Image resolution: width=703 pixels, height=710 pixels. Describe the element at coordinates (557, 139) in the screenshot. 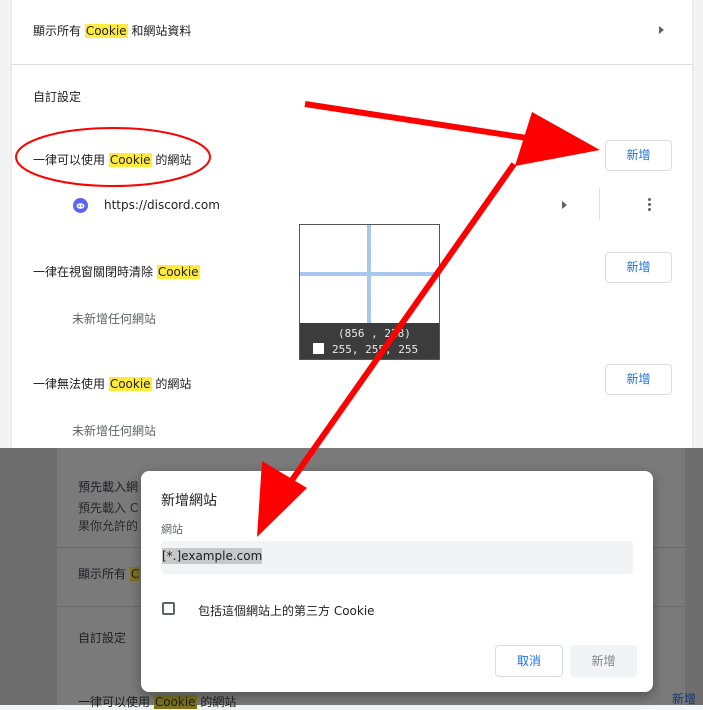

I see `annotation-arrow-head` at that location.